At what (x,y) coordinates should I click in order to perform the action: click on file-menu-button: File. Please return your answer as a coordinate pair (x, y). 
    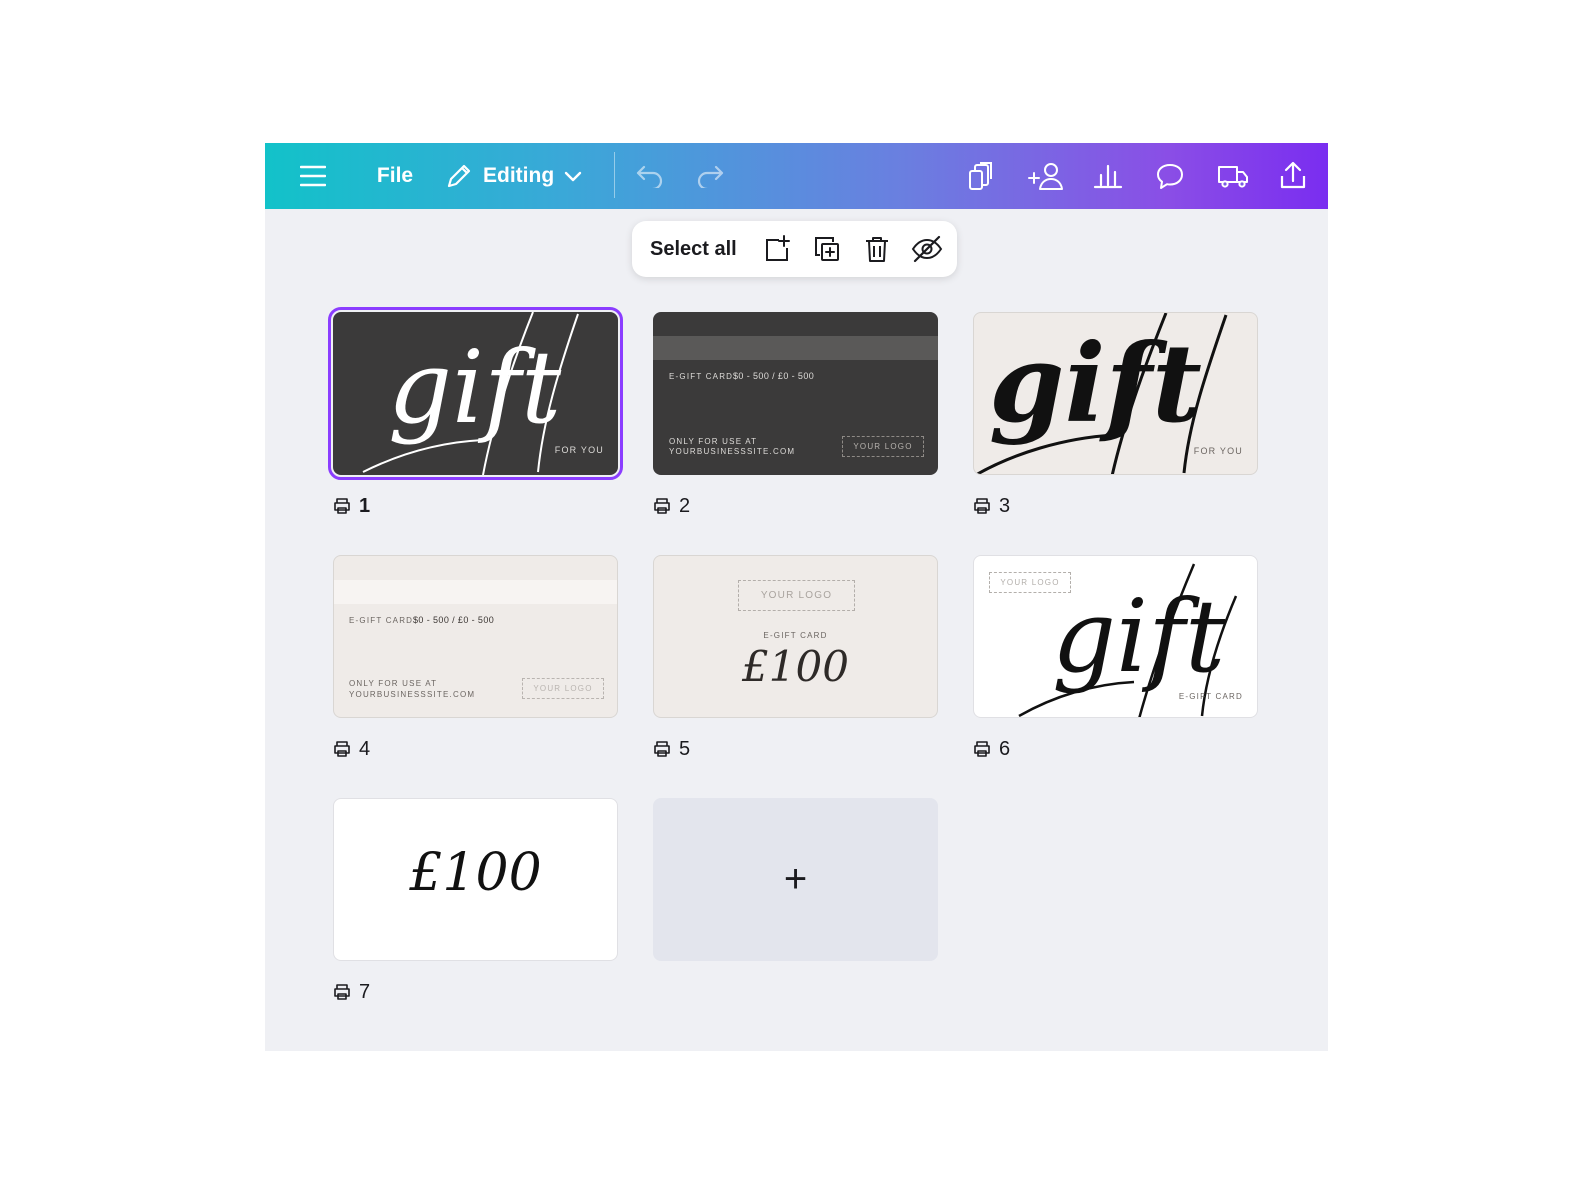
    Looking at the image, I should click on (395, 176).